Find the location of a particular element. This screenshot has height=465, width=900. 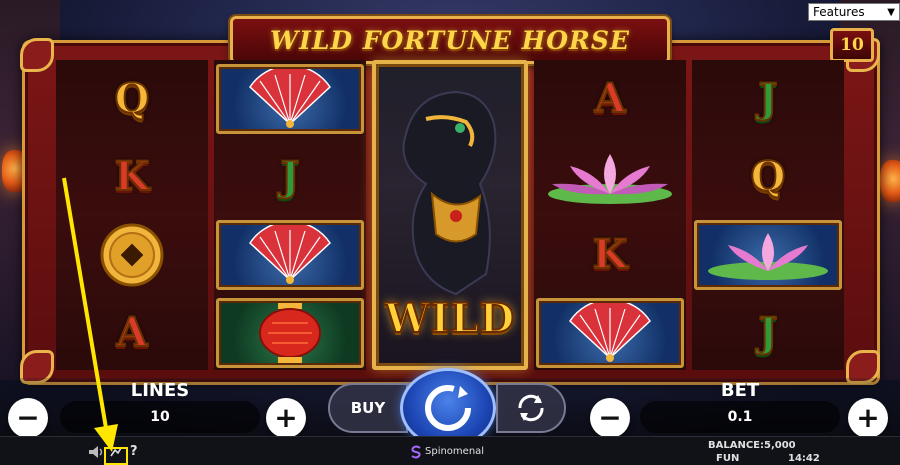

annotation-arrow is located at coordinates (90, 314).